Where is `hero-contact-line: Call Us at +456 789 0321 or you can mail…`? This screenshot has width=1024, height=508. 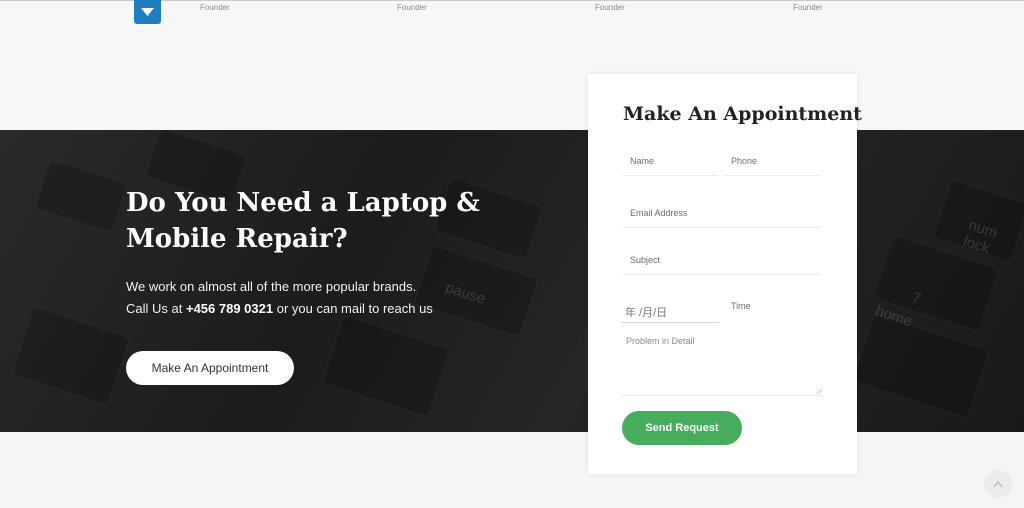
hero-contact-line: Call Us at +456 789 0321 or you can mail… is located at coordinates (279, 309).